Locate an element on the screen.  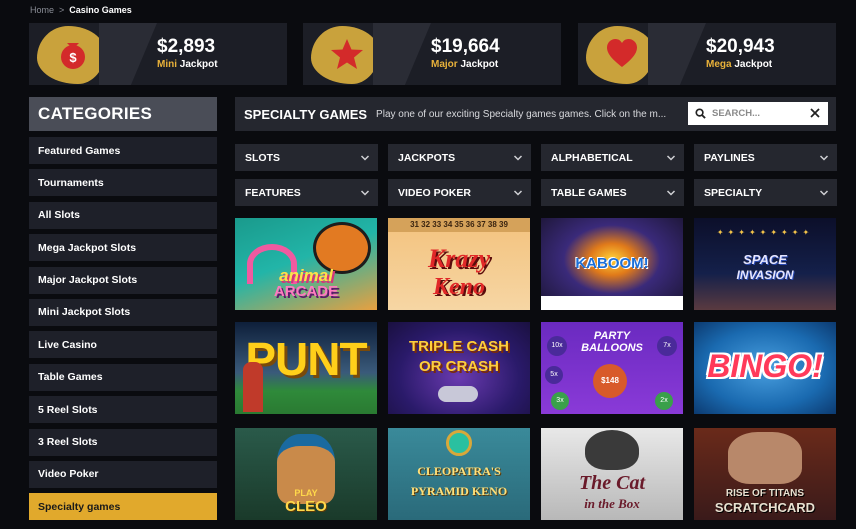
category-3-reel-slots: 3 Reel Slots is located at coordinates (123, 442).